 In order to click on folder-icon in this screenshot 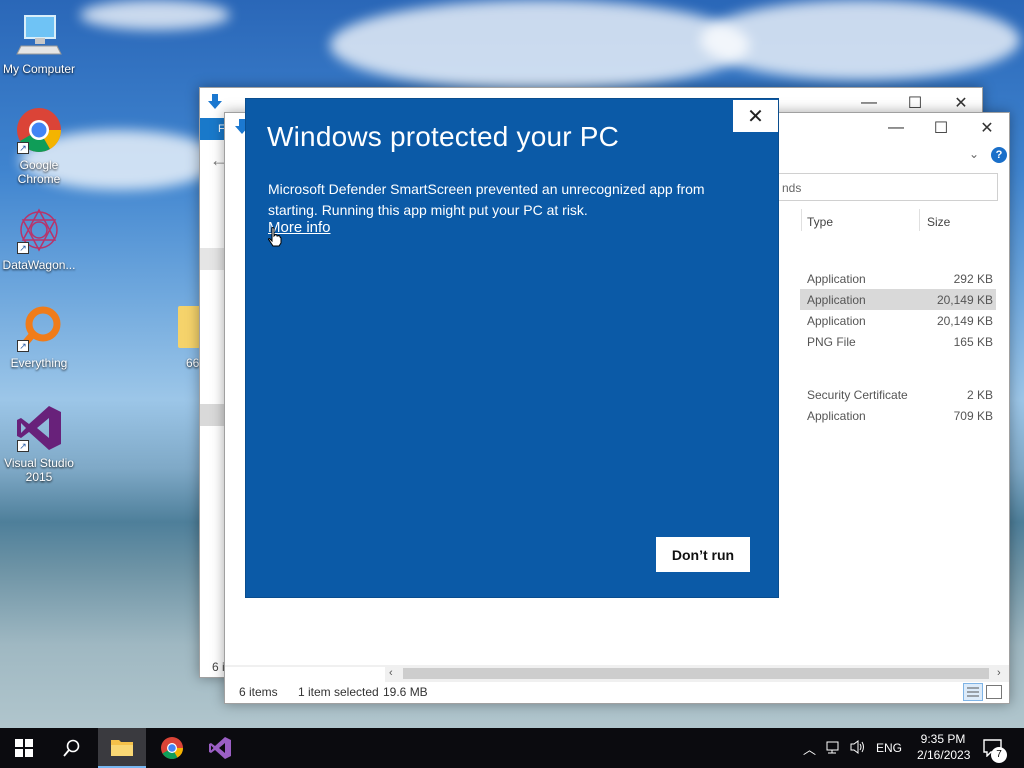, I will do `click(122, 748)`.